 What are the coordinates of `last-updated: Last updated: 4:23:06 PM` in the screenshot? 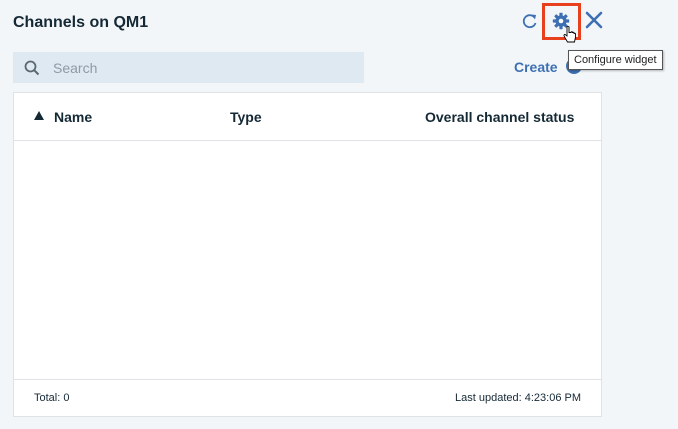 It's located at (518, 398).